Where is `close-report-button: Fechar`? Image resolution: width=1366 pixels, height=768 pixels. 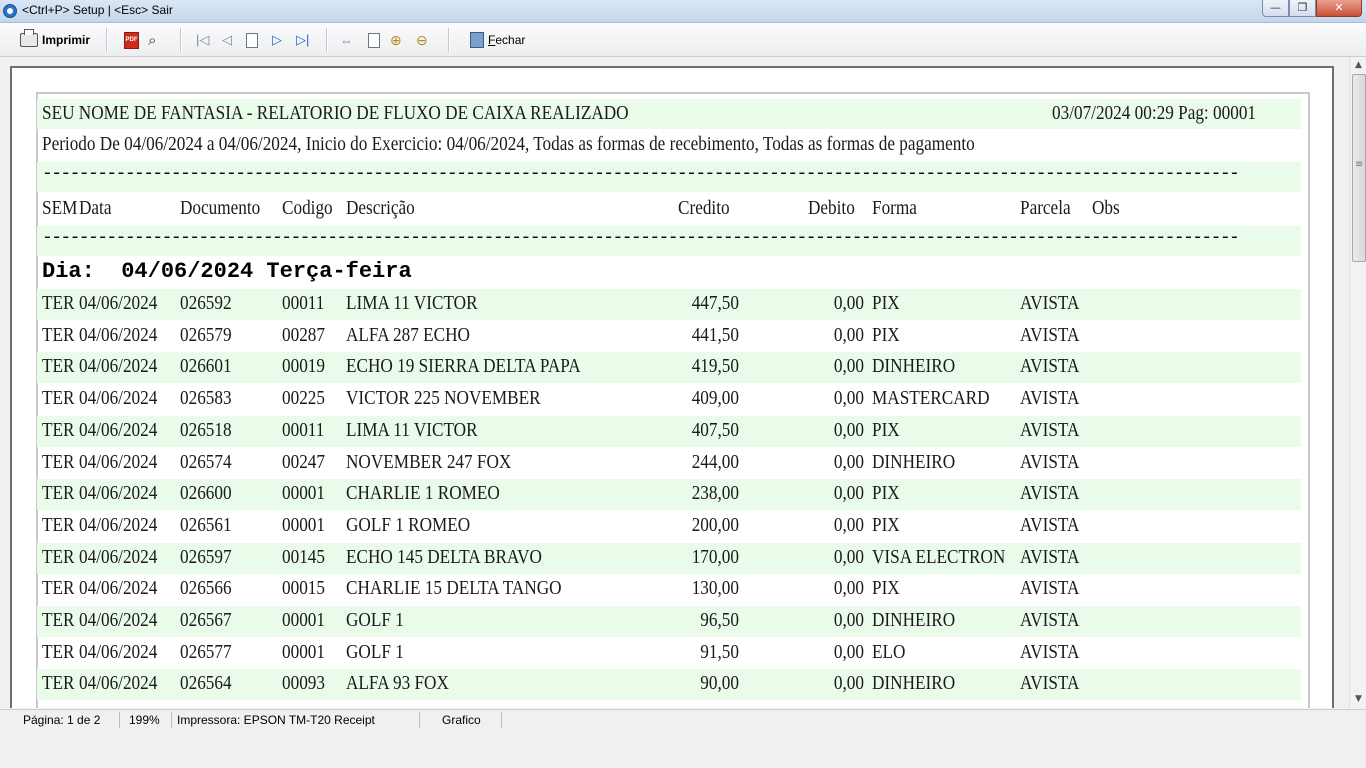 close-report-button: Fechar is located at coordinates (497, 40).